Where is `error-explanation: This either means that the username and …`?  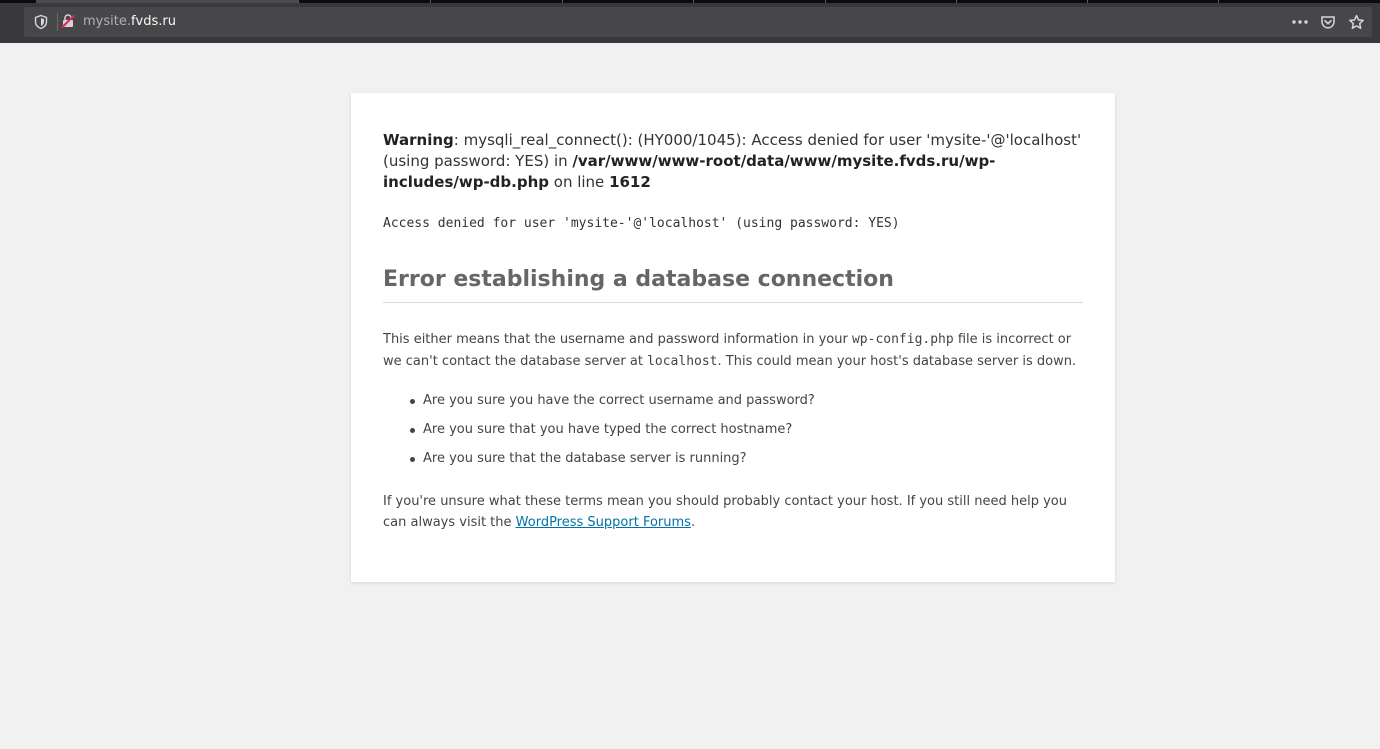
error-explanation: This either means that the username and … is located at coordinates (733, 351).